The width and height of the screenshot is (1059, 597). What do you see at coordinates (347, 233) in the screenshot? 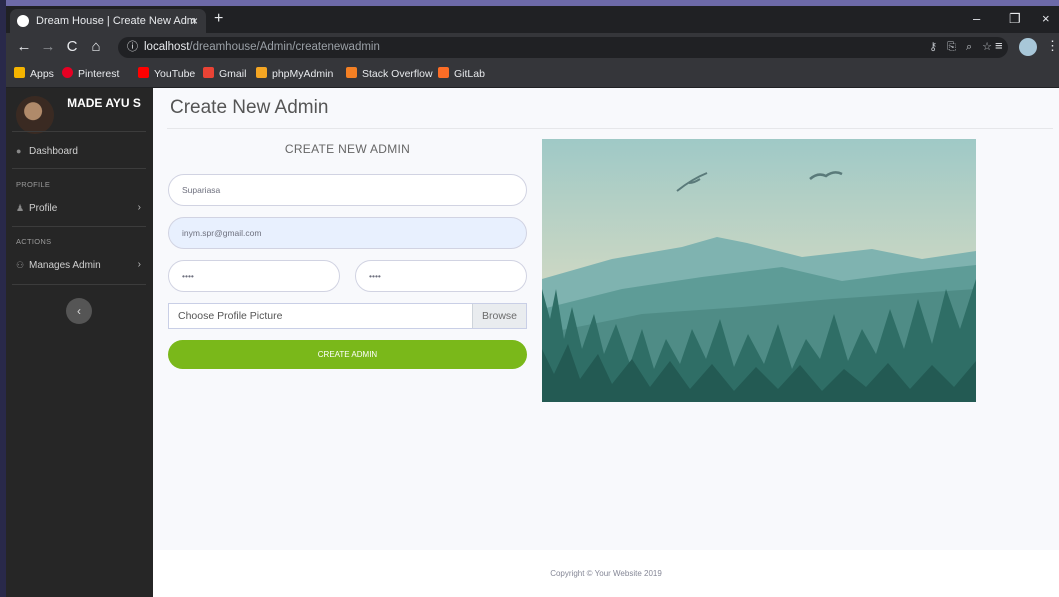
I see `email-field: inym.spr@gmail.com` at bounding box center [347, 233].